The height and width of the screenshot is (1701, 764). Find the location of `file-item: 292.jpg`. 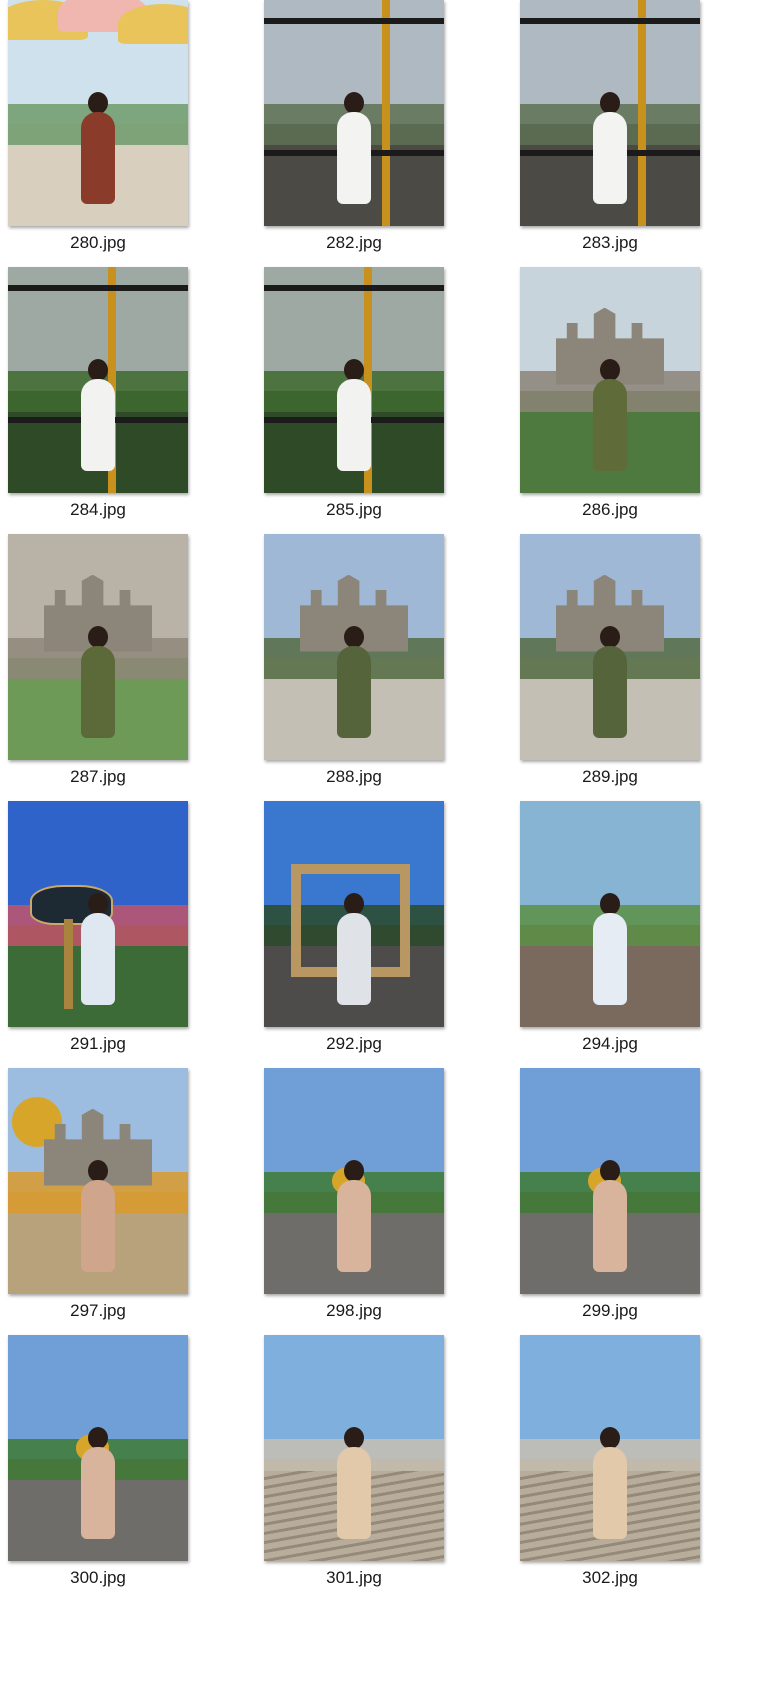

file-item: 292.jpg is located at coordinates (354, 946).